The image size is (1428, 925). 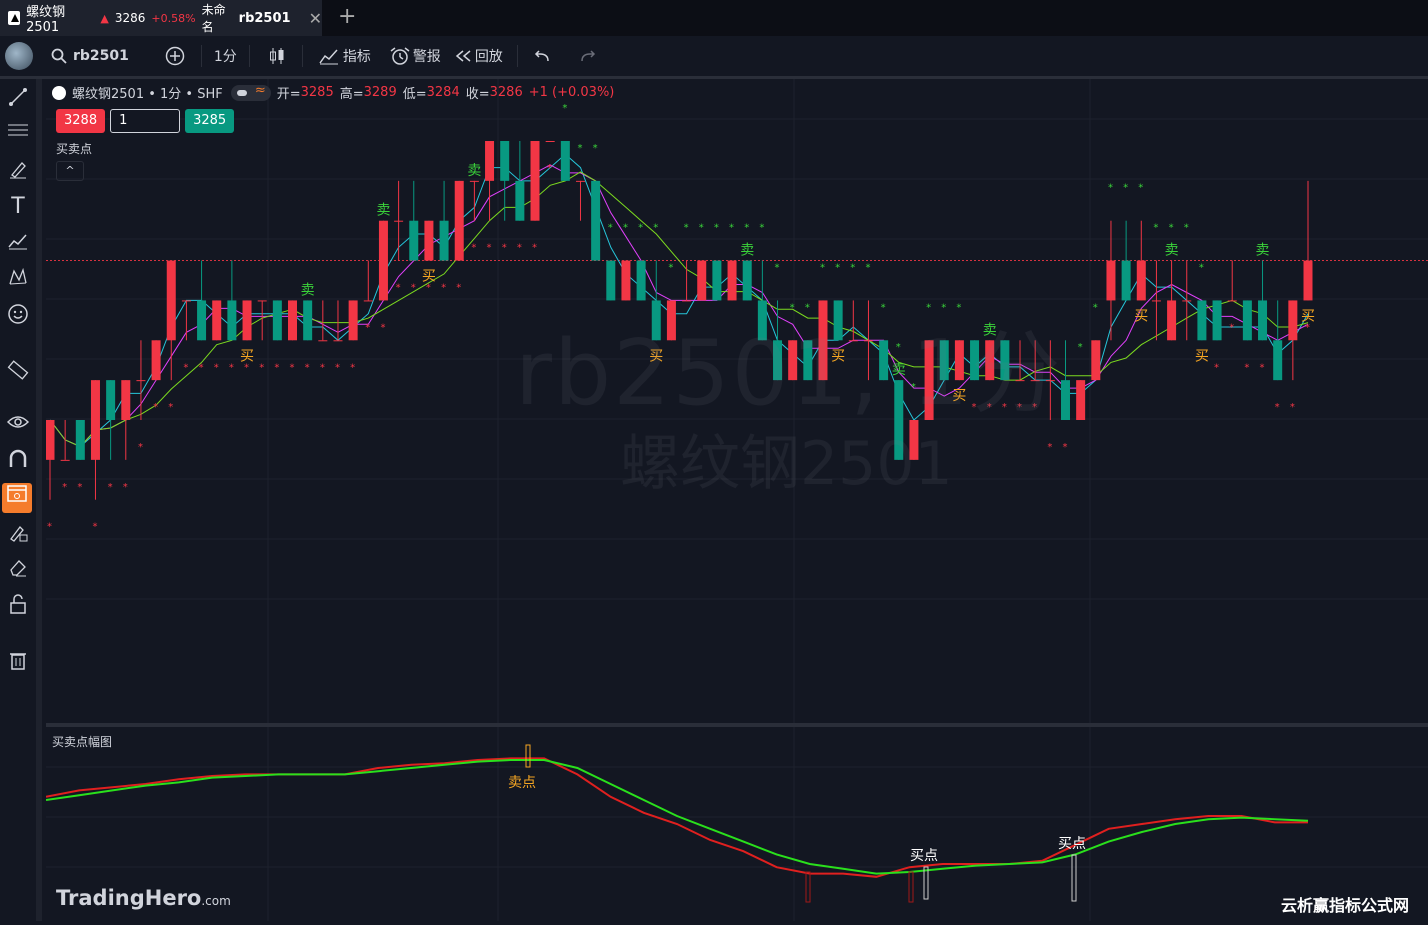 What do you see at coordinates (18, 99) in the screenshot?
I see `trend-line-icon` at bounding box center [18, 99].